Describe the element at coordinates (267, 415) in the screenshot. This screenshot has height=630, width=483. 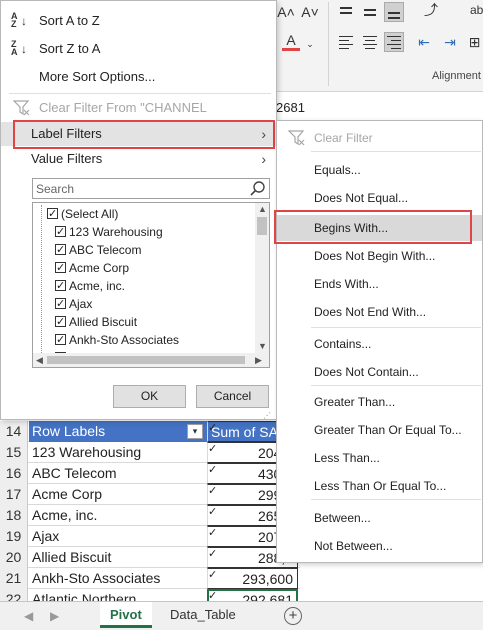
I see `resize-grip-icon: ⋰` at that location.